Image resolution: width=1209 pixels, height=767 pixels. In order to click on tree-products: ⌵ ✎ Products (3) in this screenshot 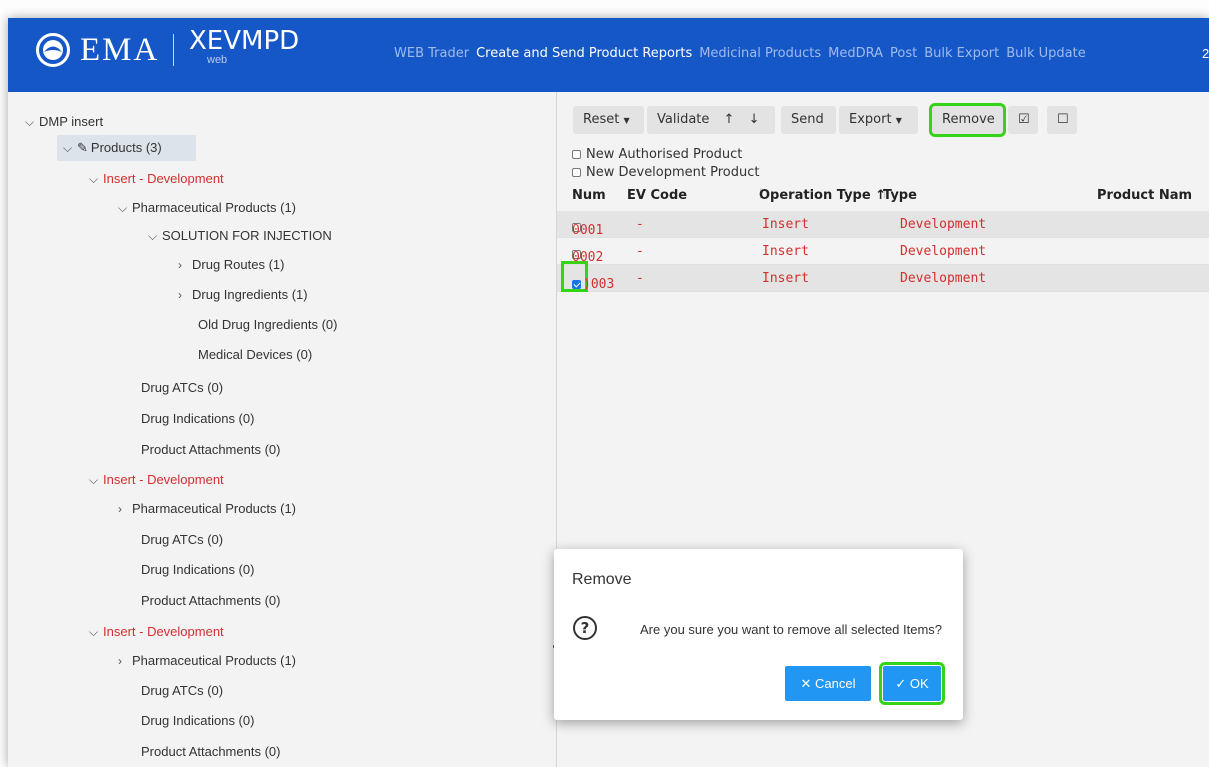, I will do `click(112, 148)`.